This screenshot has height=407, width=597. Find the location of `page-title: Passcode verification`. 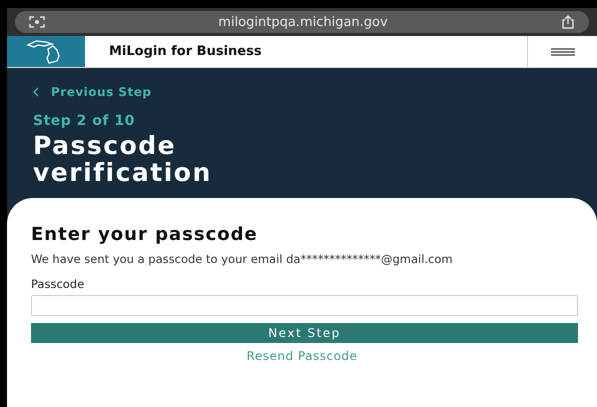

page-title: Passcode verification is located at coordinates (123, 159).